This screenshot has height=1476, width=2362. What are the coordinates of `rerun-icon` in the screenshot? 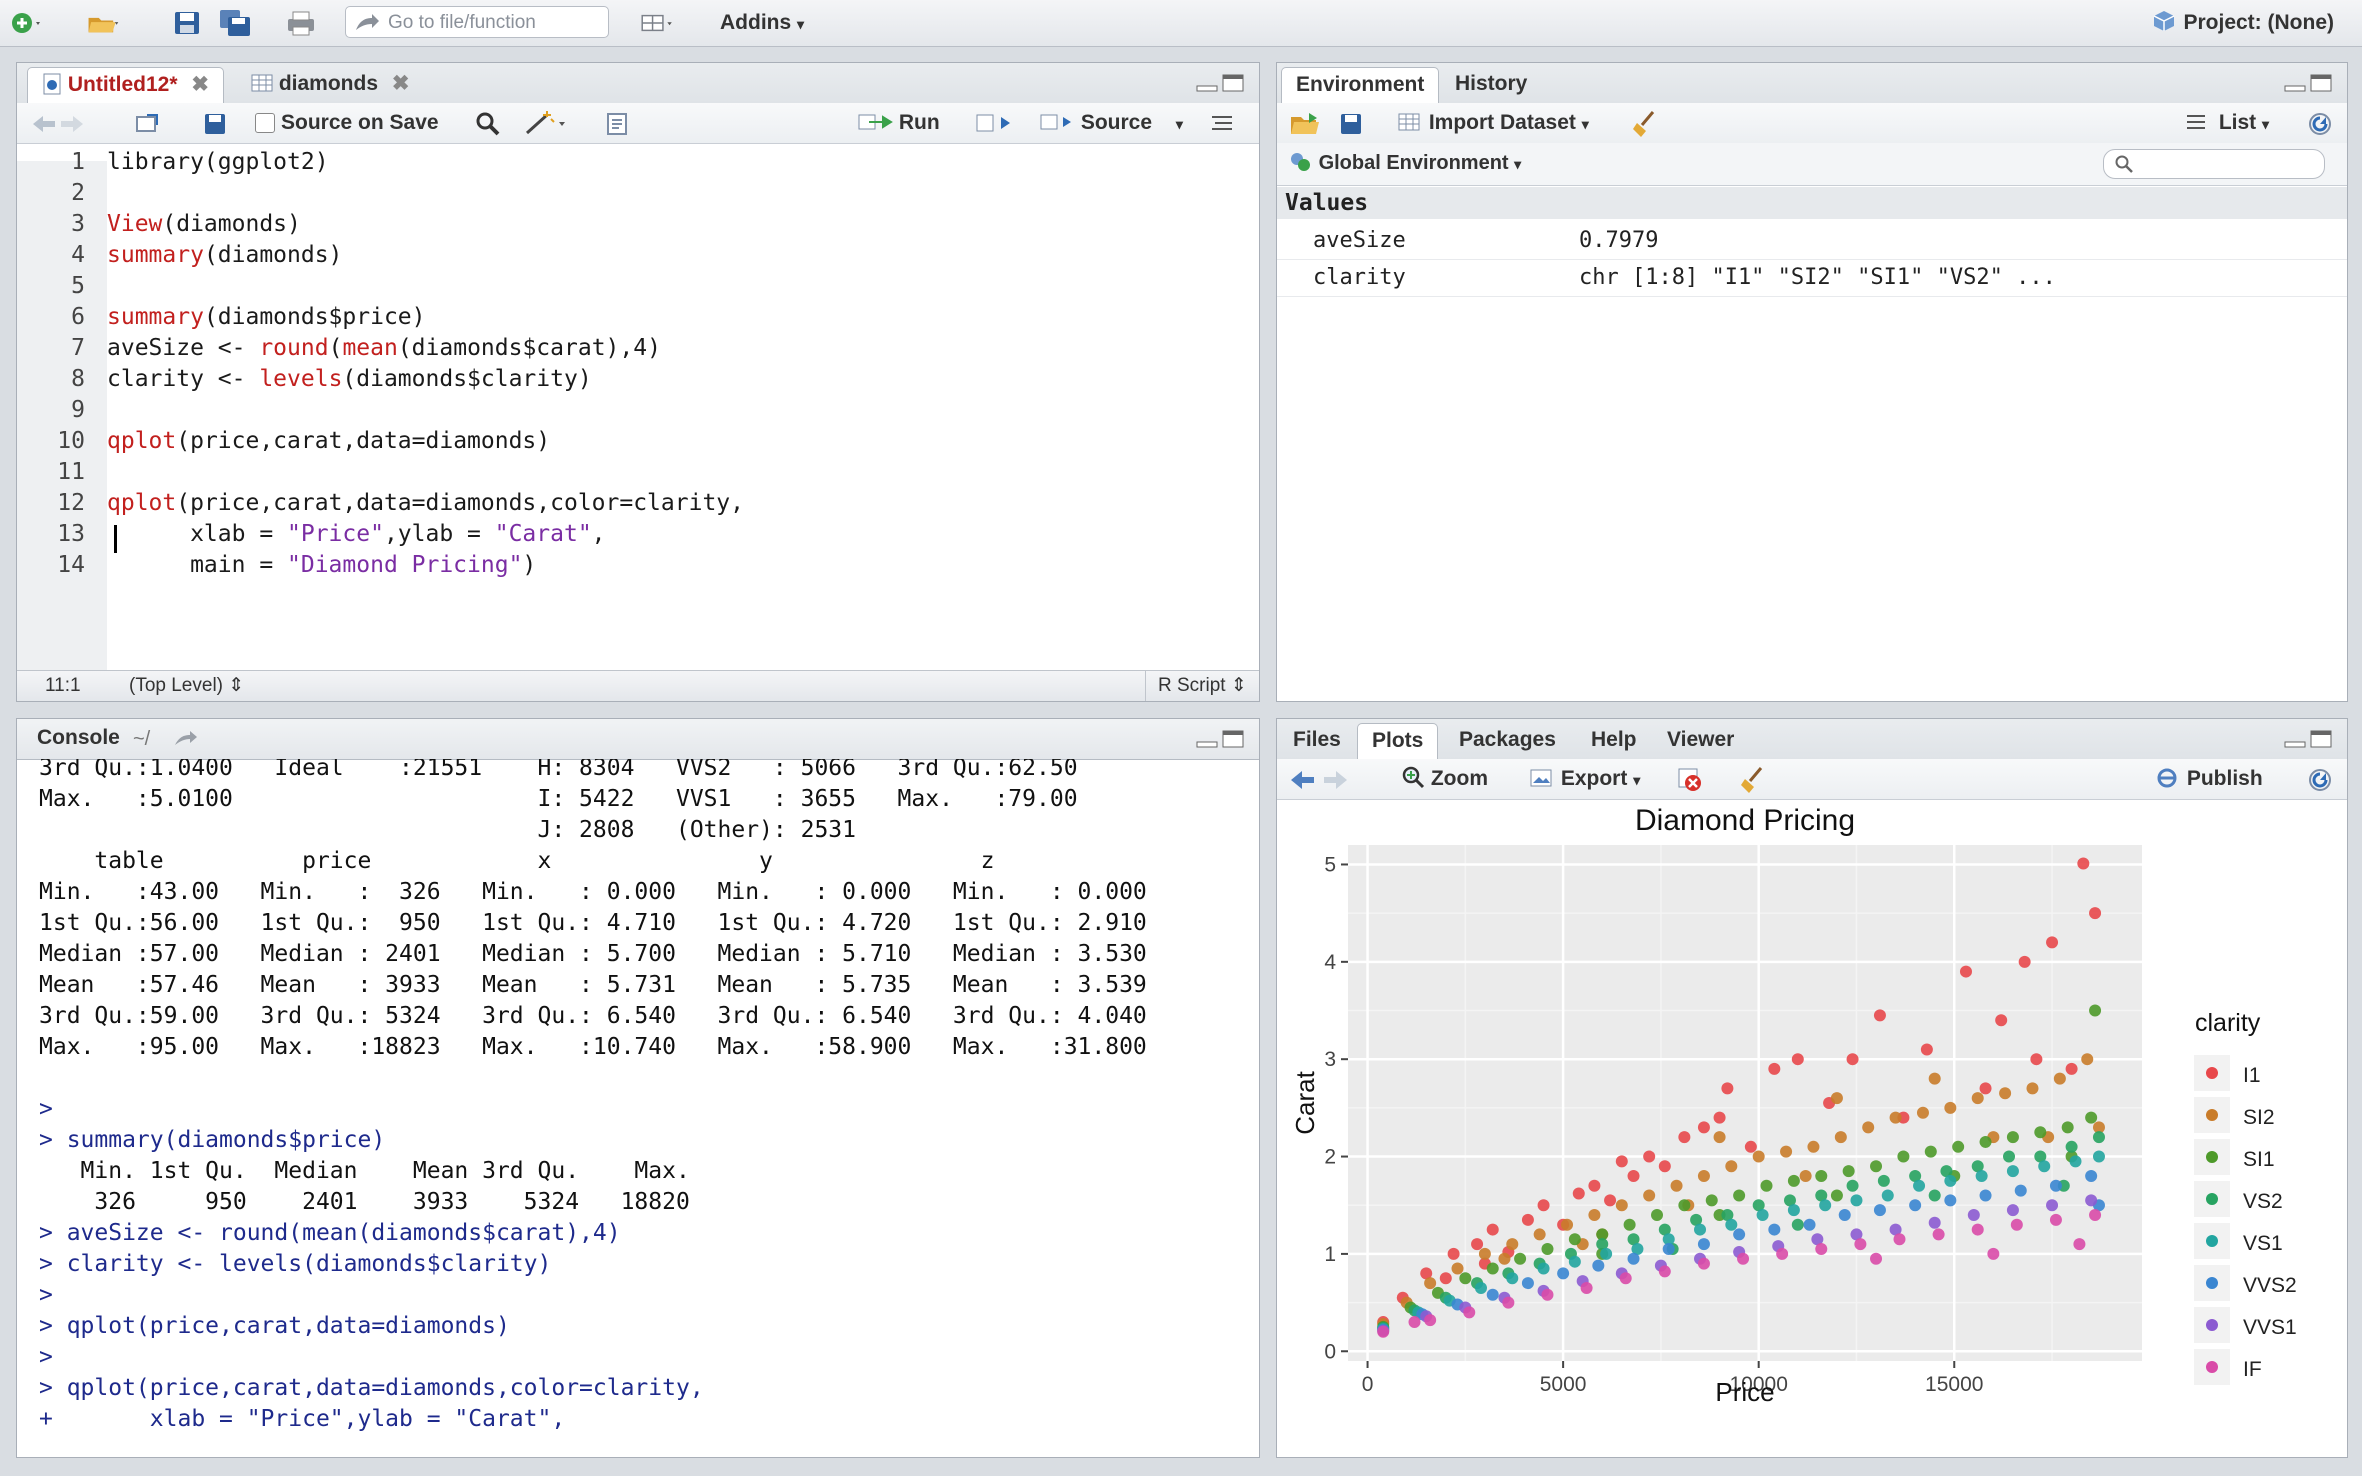 It's located at (994, 123).